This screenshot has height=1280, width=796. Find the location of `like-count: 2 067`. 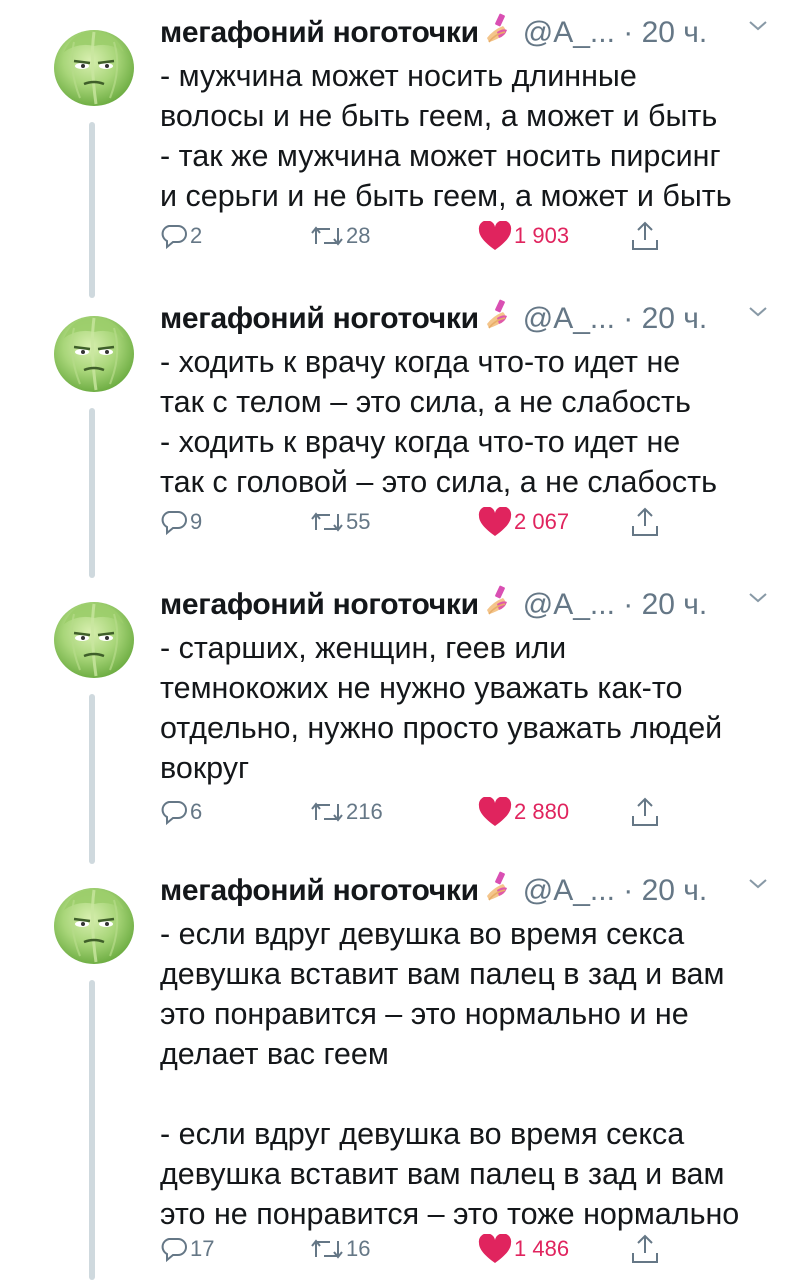

like-count: 2 067 is located at coordinates (542, 521).